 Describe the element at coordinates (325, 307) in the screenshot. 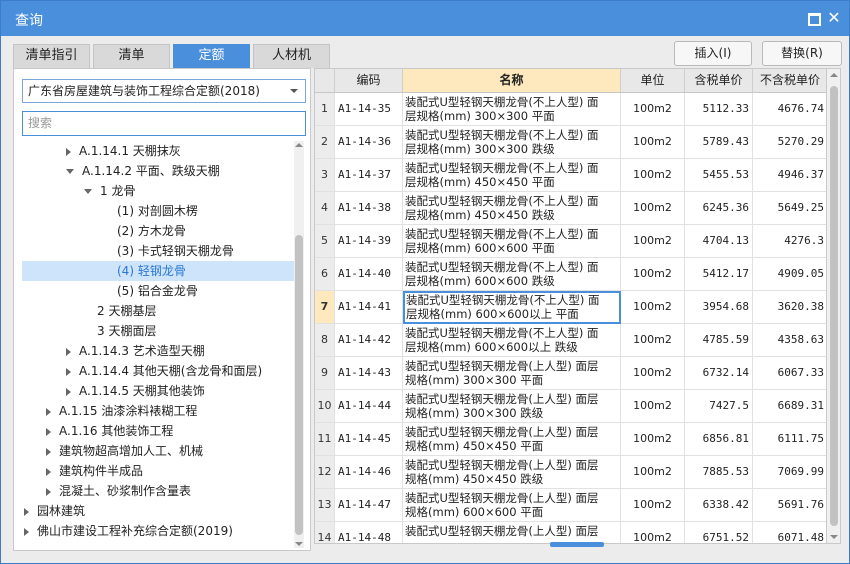

I see `row-index: 7` at that location.